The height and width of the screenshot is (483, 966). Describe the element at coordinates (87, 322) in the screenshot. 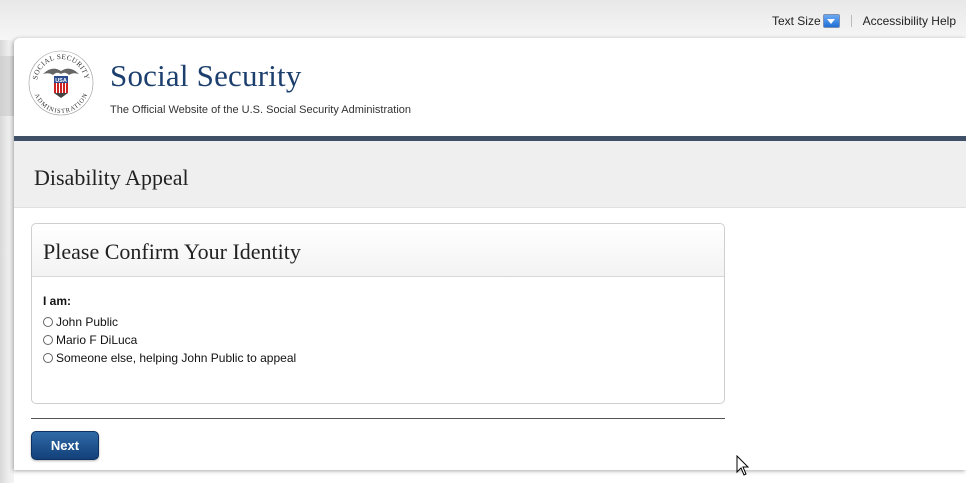

I see `identity-option-label: John Public` at that location.